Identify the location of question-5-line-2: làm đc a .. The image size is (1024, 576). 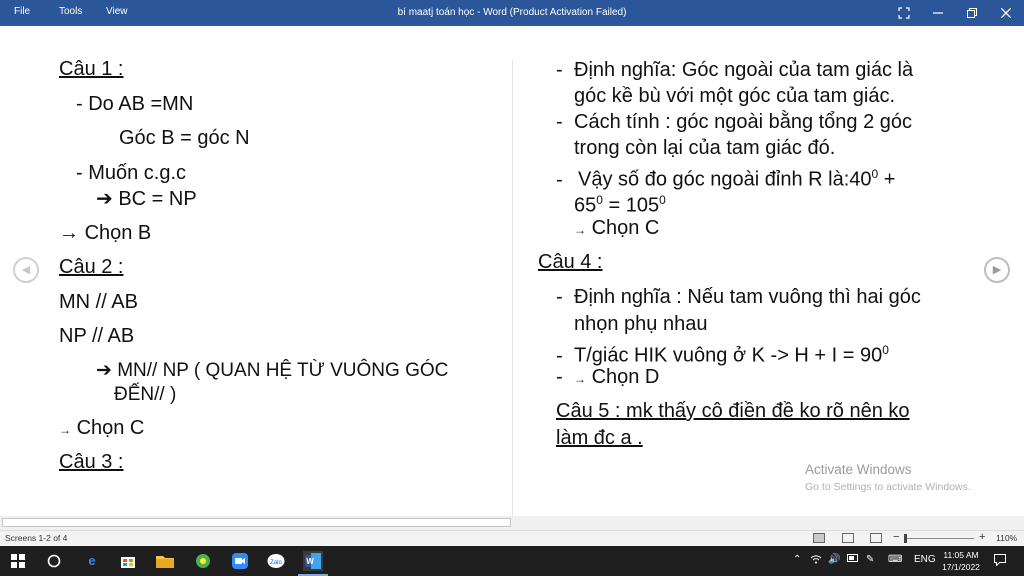
(599, 438).